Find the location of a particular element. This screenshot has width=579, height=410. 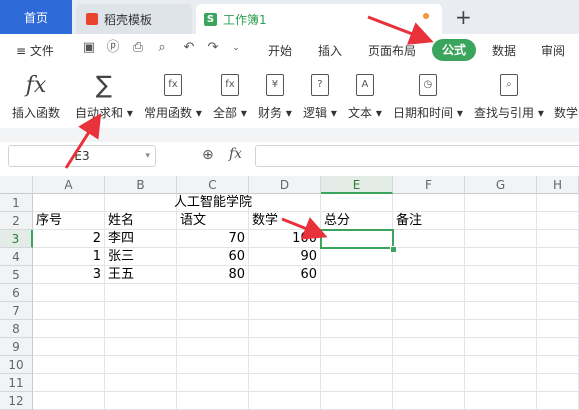

cell-name: 张三 is located at coordinates (141, 257).